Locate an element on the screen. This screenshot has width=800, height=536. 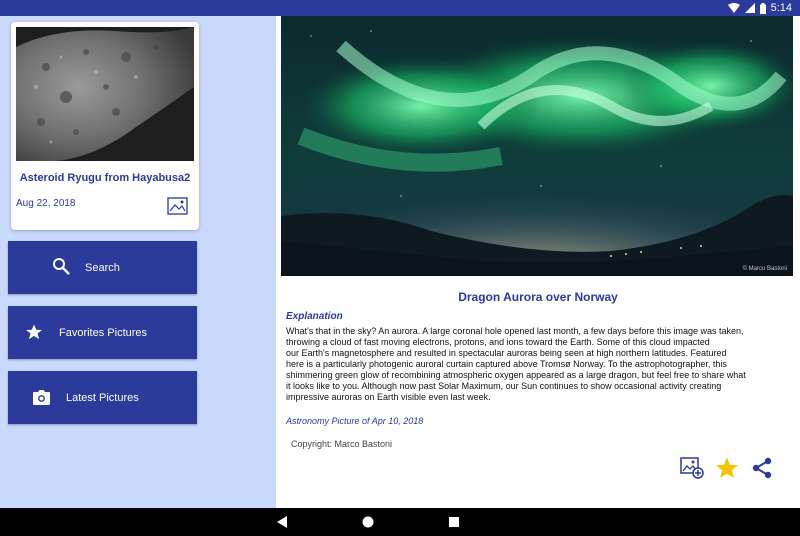
star-icon is located at coordinates (34, 332).